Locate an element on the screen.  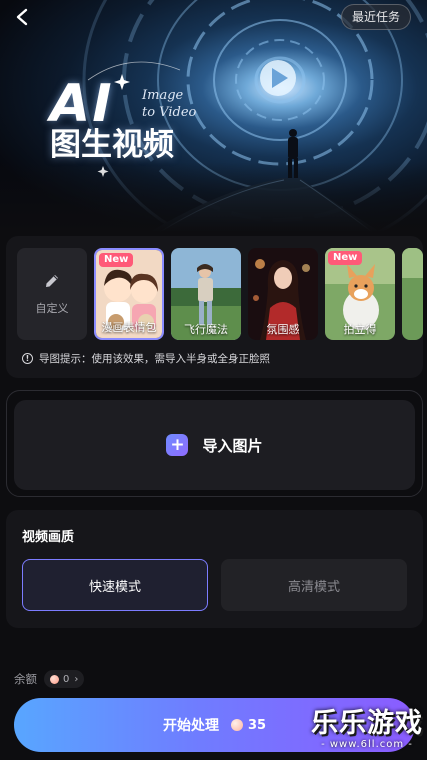
chevron-right-icon: › is located at coordinates (76, 679).